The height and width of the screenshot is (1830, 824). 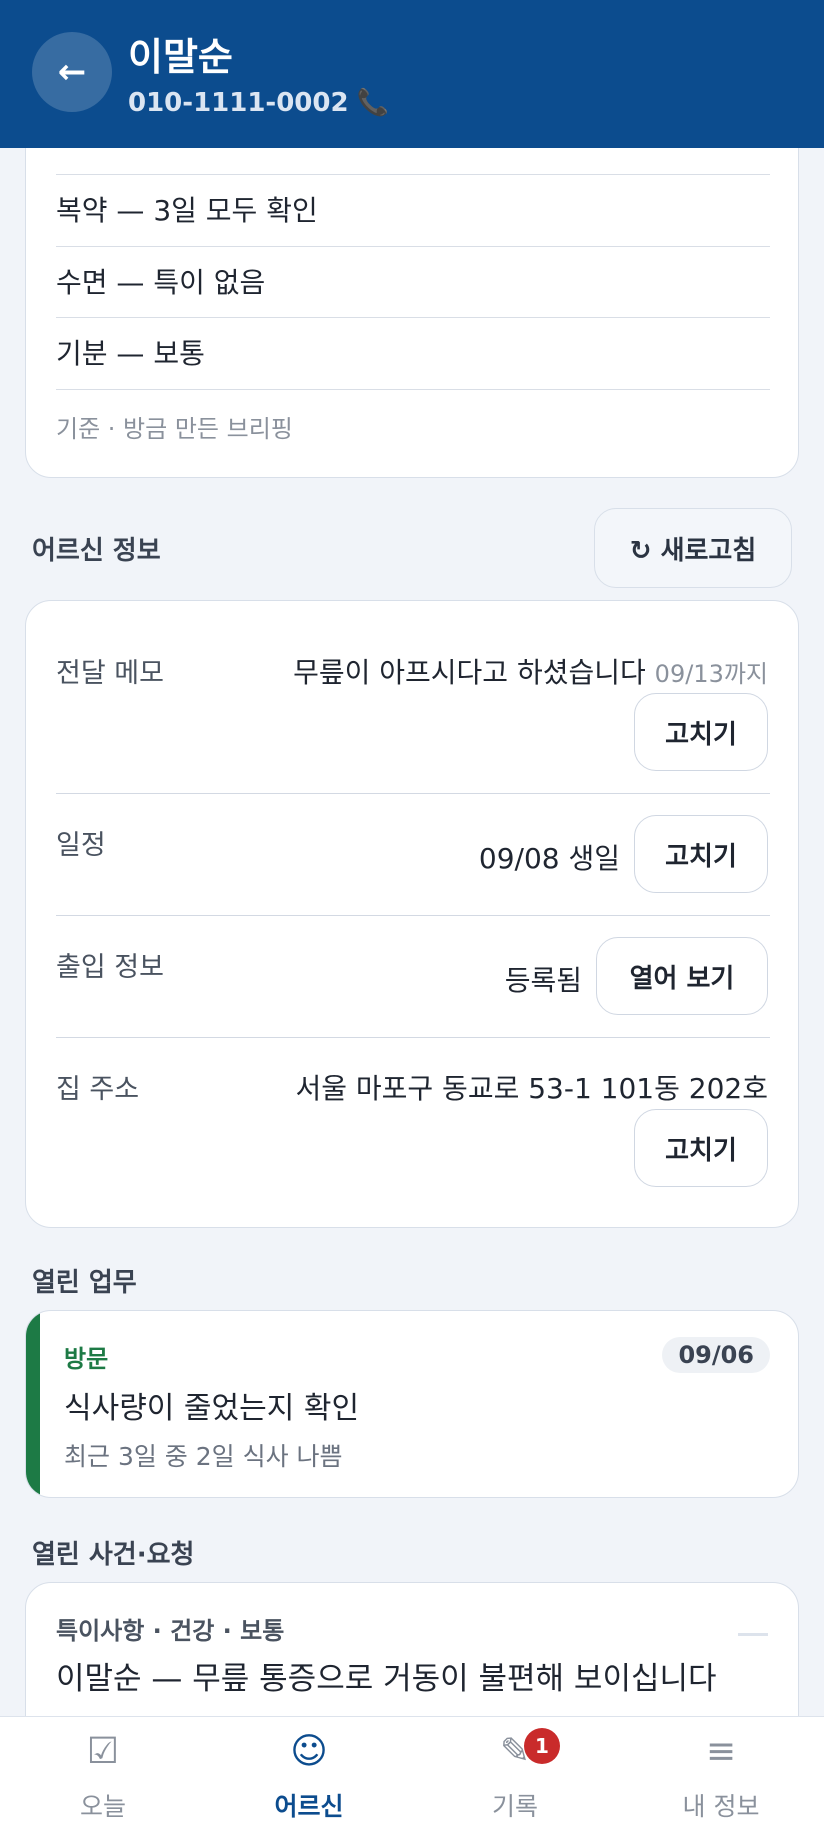 What do you see at coordinates (753, 1634) in the screenshot?
I see `case-status-line` at bounding box center [753, 1634].